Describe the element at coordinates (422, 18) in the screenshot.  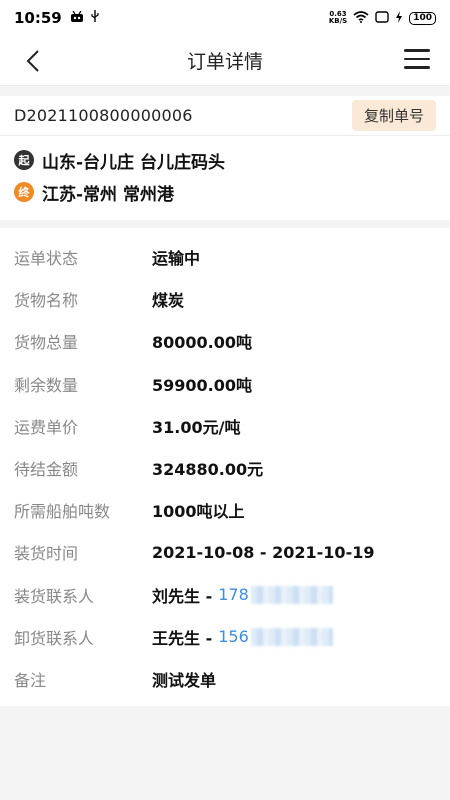
I see `battery-indicator: 100` at that location.